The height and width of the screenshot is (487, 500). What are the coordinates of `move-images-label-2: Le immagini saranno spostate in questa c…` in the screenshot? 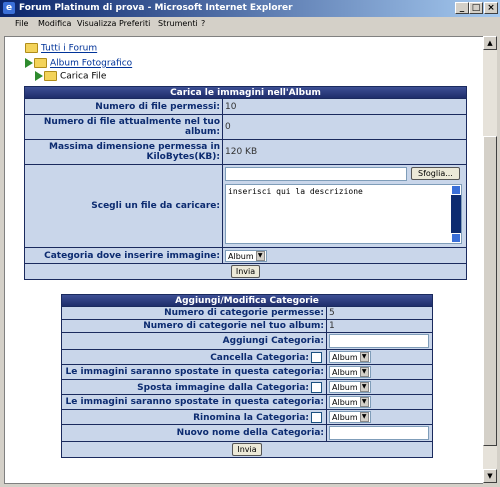 It's located at (194, 402).